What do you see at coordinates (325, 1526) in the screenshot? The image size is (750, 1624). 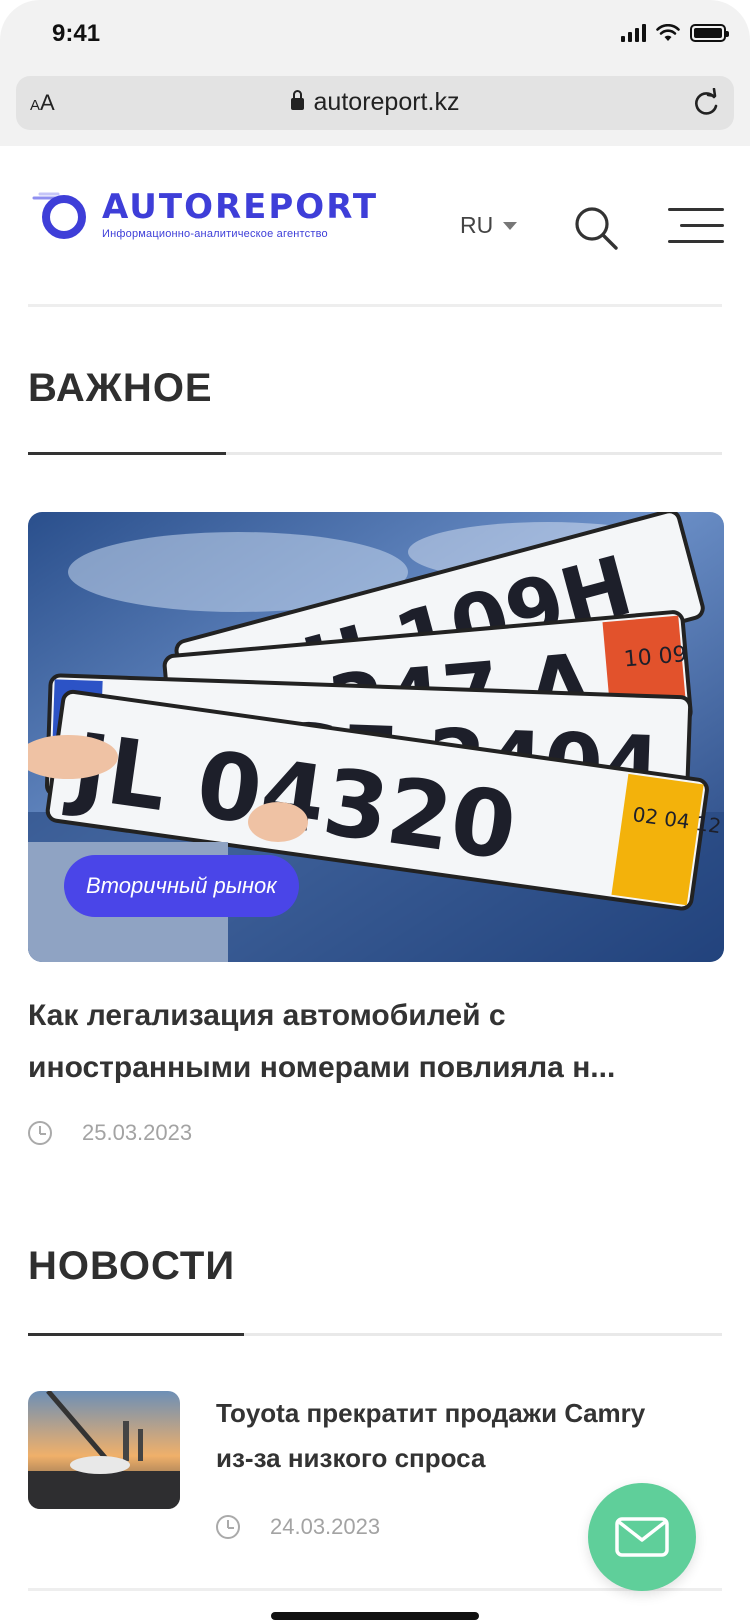 I see `news-item-date: 24.03.2023` at bounding box center [325, 1526].